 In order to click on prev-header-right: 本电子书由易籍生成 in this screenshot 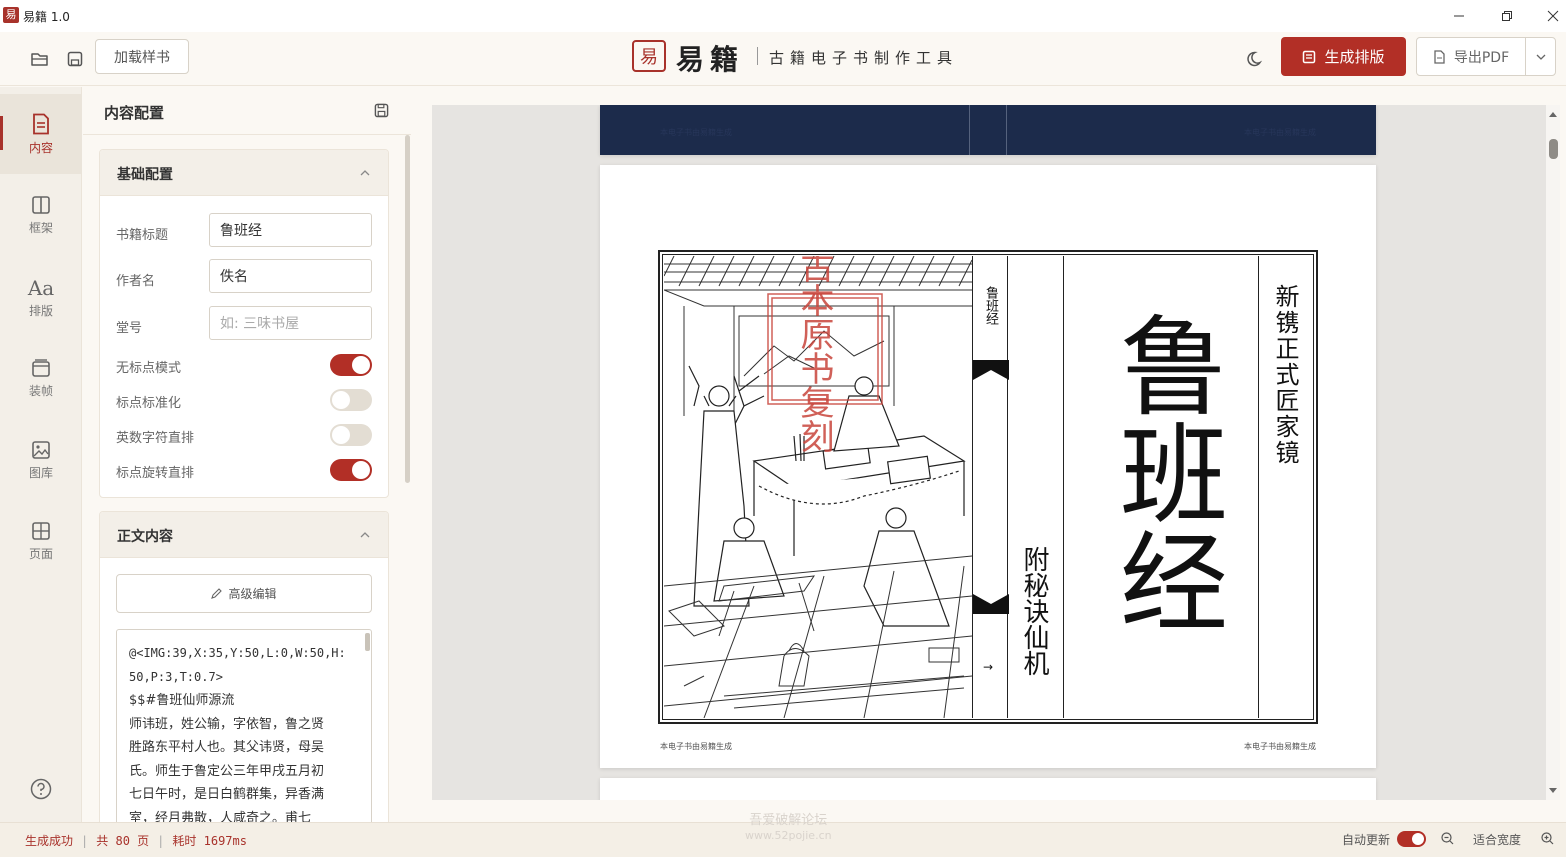, I will do `click(1280, 132)`.